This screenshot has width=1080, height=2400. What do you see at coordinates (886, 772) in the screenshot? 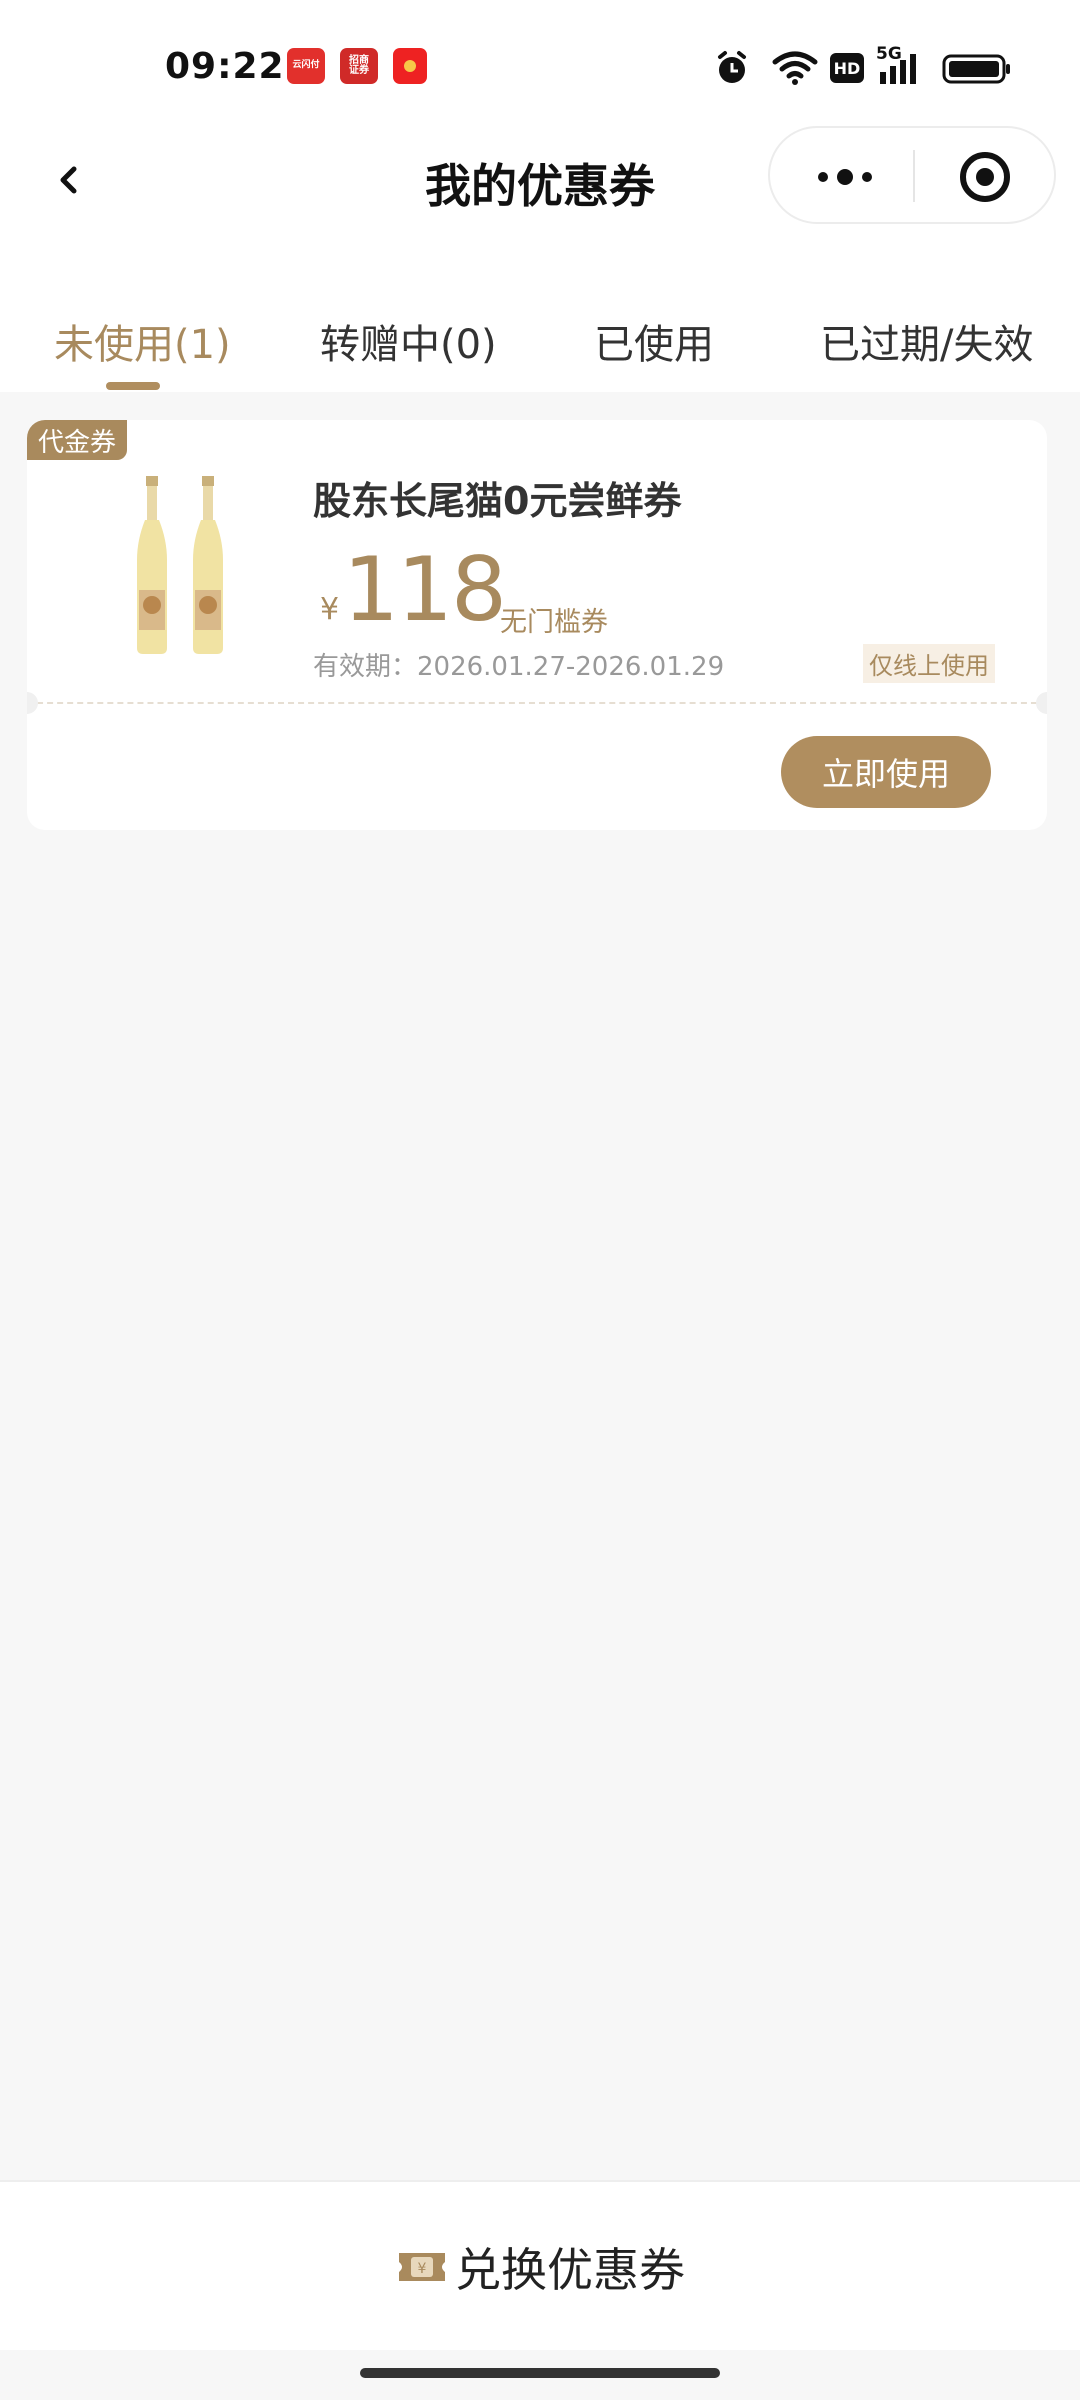
I see `use-now-button: 立即使用` at bounding box center [886, 772].